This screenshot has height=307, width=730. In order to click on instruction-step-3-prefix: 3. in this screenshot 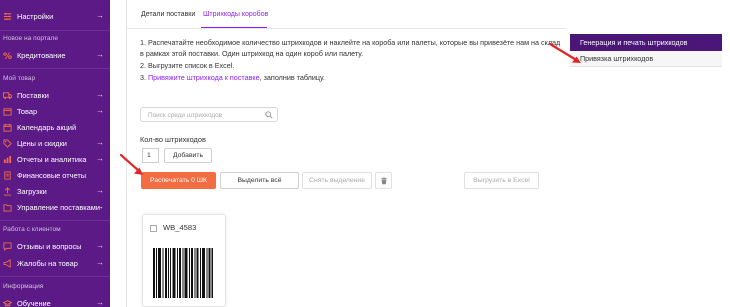, I will do `click(144, 77)`.